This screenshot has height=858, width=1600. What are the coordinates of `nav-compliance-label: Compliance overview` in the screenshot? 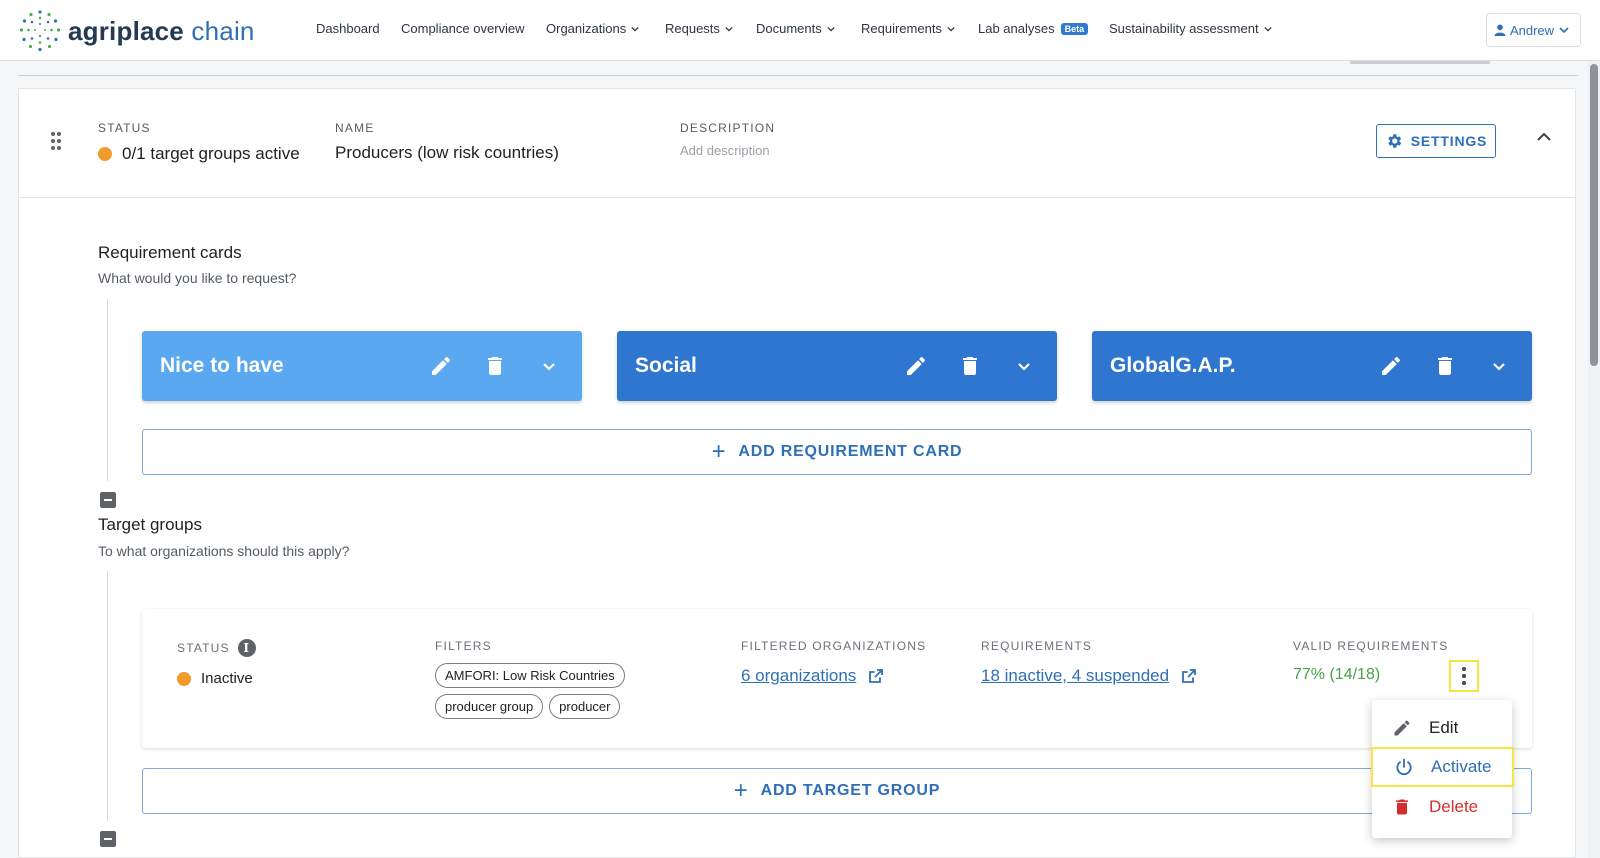 It's located at (463, 28).